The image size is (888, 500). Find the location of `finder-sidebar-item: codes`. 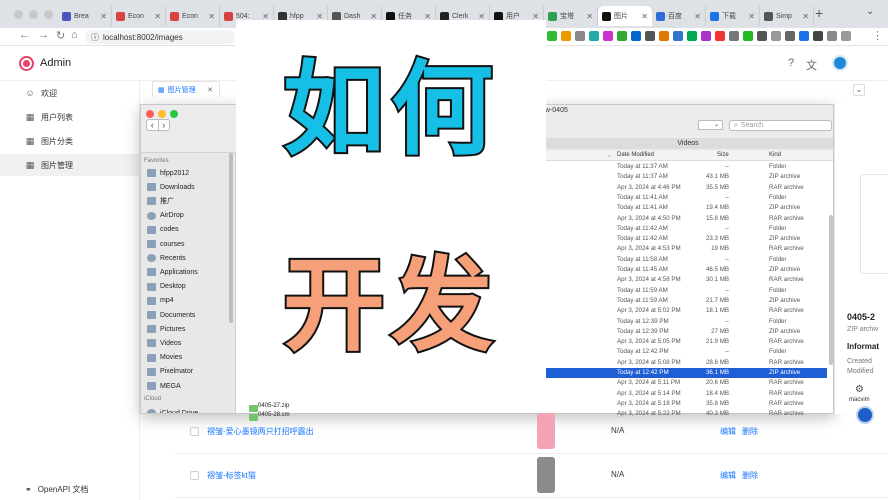

finder-sidebar-item: codes is located at coordinates (163, 230).